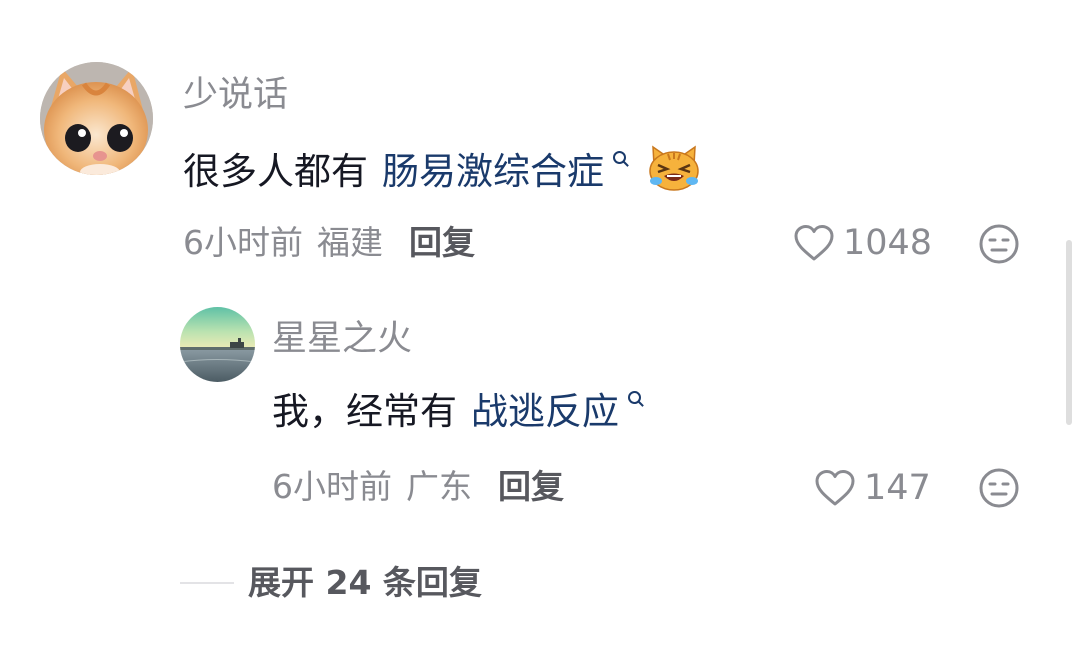 The width and height of the screenshot is (1079, 651). I want to click on expand-replies-label: 展开 24 条回复, so click(365, 582).